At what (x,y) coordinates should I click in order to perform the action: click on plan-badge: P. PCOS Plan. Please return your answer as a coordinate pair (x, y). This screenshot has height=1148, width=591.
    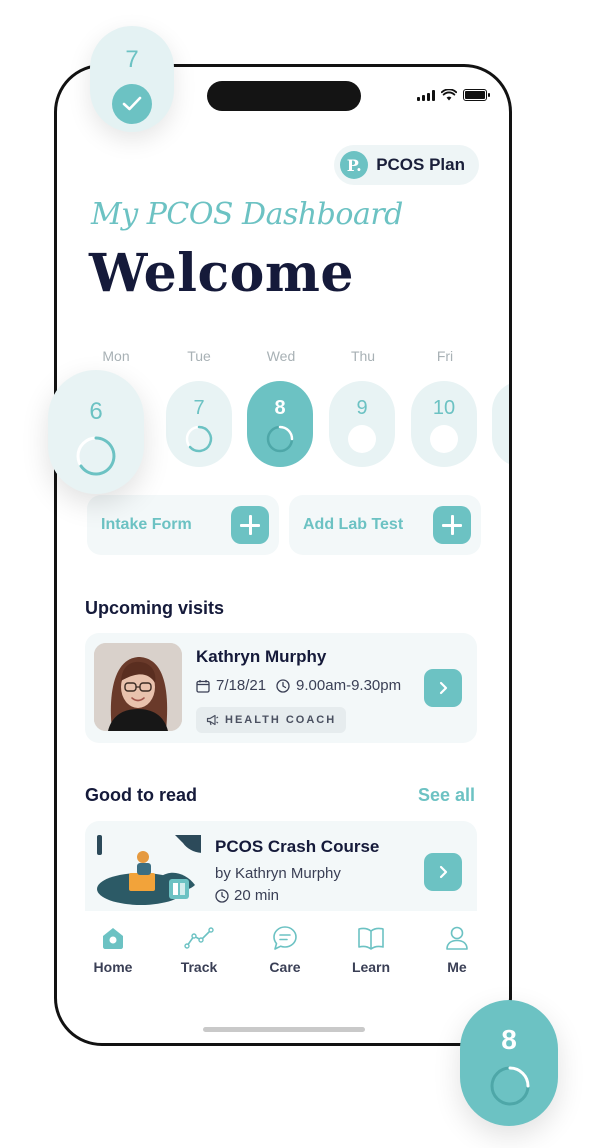
    Looking at the image, I should click on (406, 165).